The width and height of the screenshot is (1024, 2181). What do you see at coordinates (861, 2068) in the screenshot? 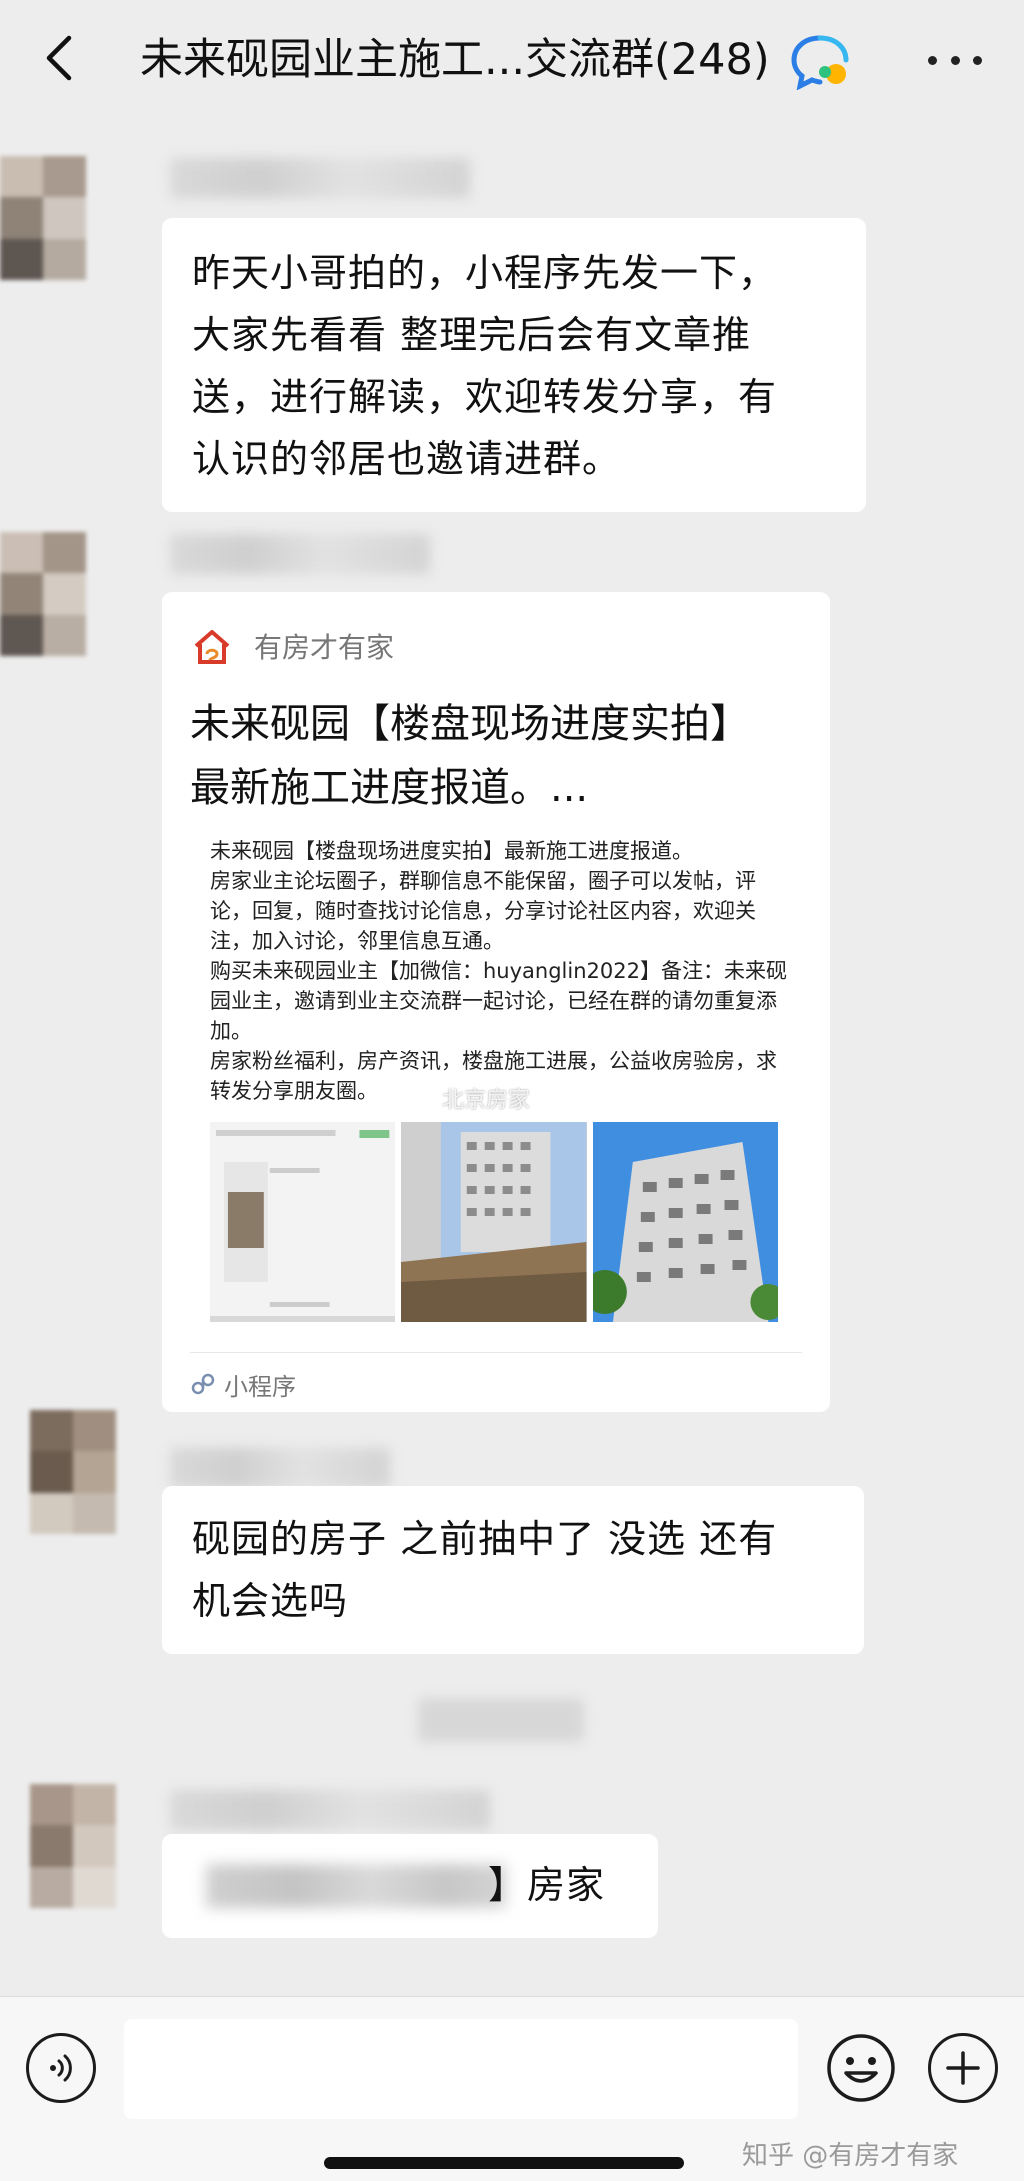
I see `emoji-icon` at bounding box center [861, 2068].